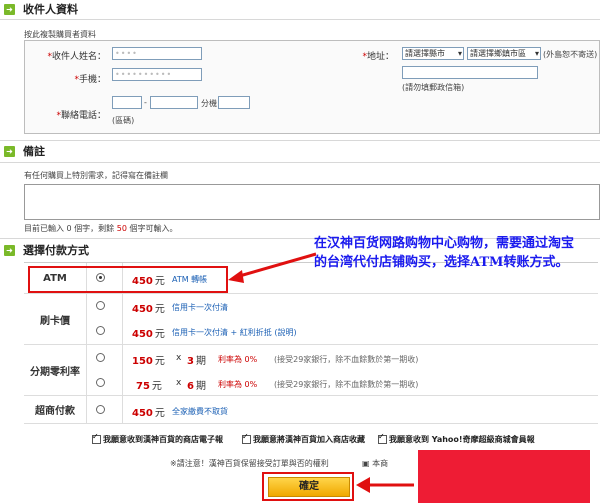 The image size is (600, 503). I want to click on recipient-section-title: 收件人資料, so click(50, 9).